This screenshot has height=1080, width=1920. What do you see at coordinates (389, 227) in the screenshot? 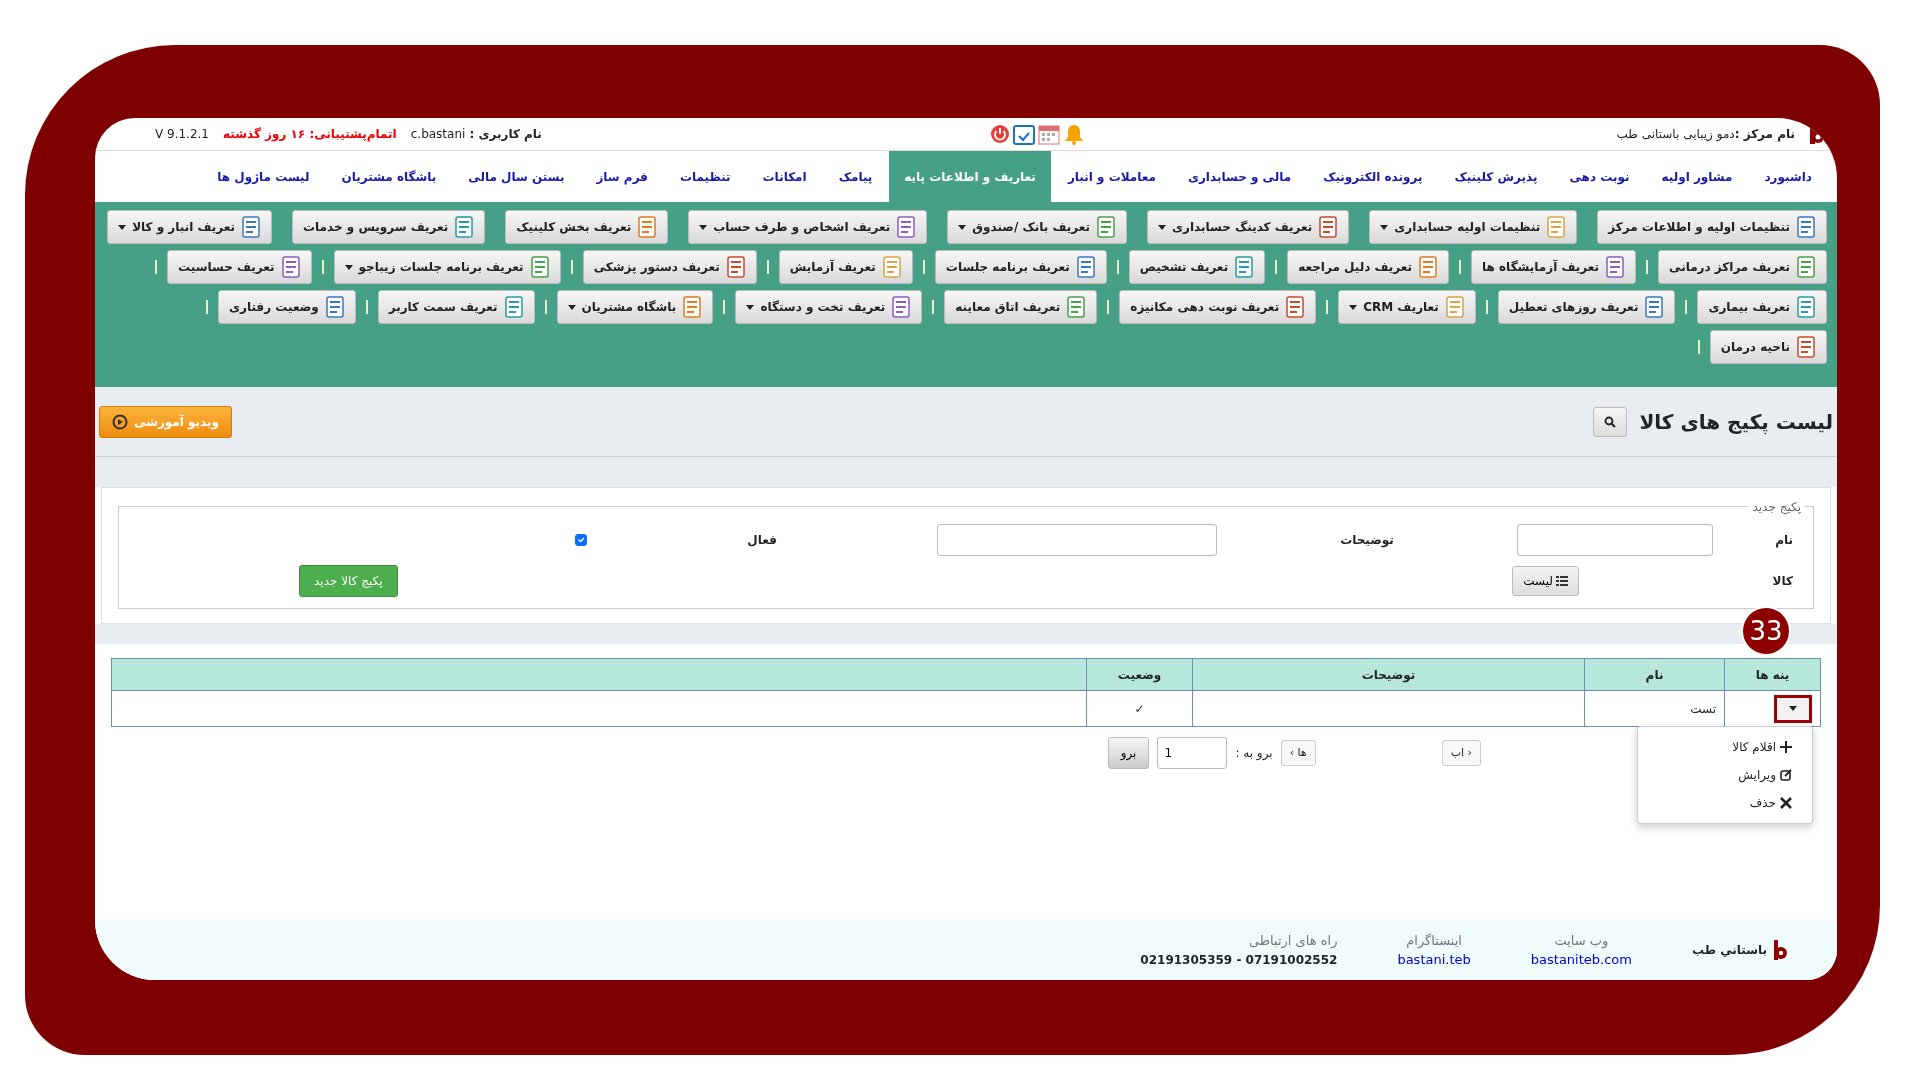
I see `toolbar-button: تعریف سرویس و خدمات` at bounding box center [389, 227].